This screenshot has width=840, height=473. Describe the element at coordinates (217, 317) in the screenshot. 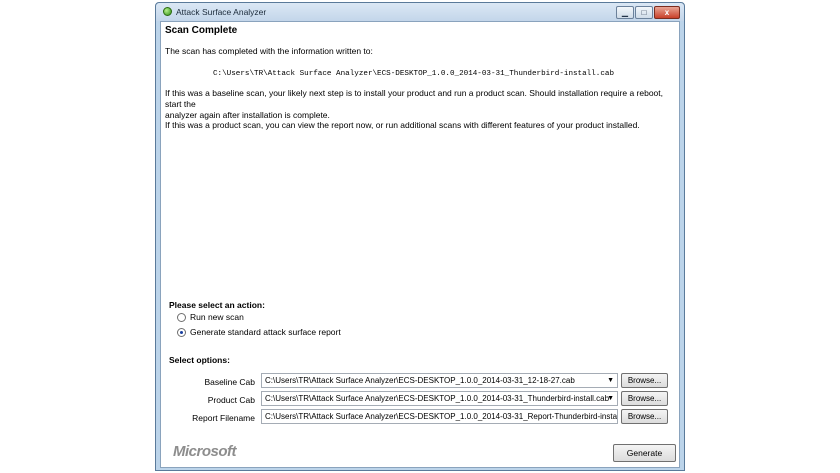

I see `radio-label: Run new scan` at that location.